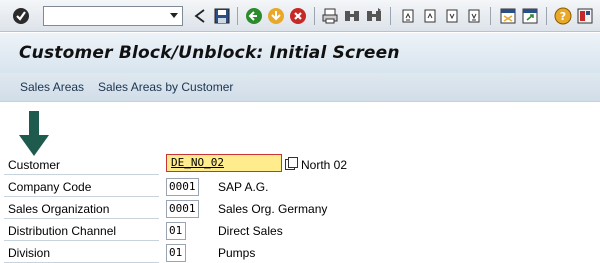 Image resolution: width=600 pixels, height=263 pixels. I want to click on dropdown-arrow-icon, so click(174, 16).